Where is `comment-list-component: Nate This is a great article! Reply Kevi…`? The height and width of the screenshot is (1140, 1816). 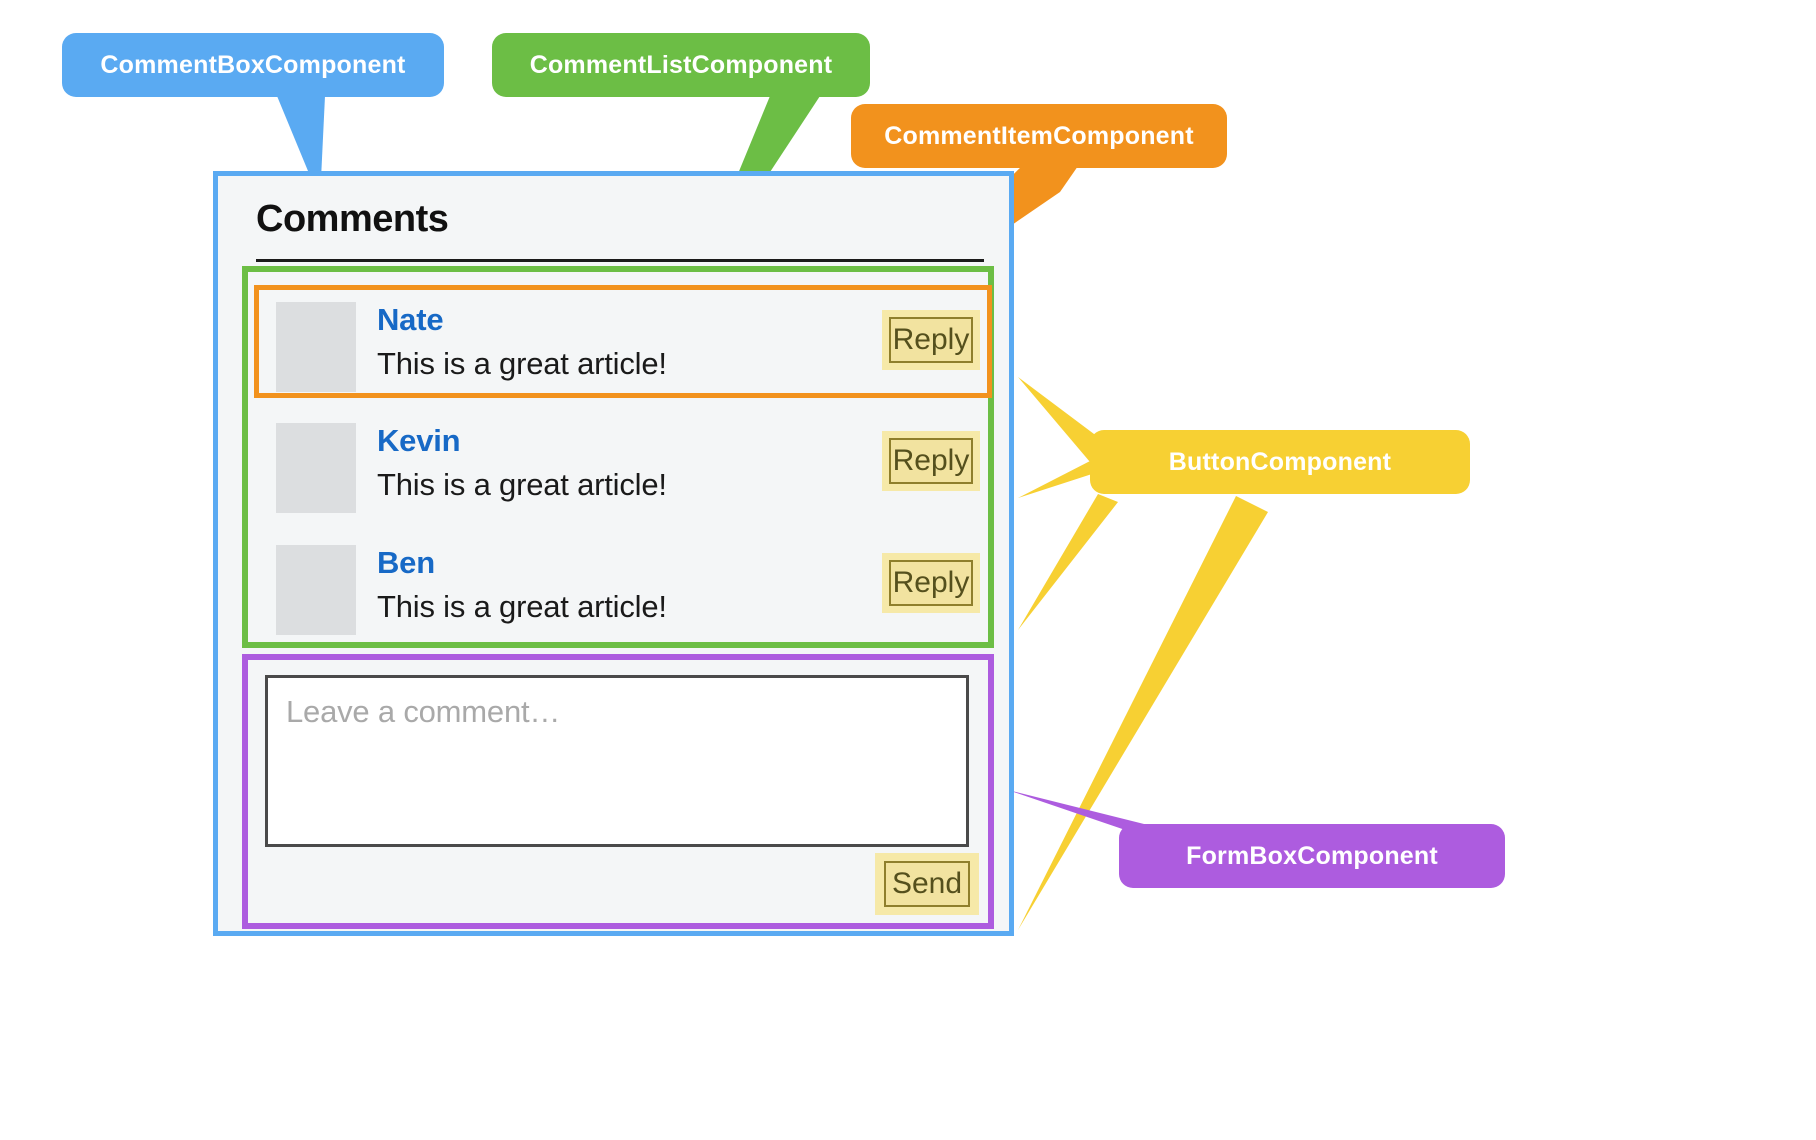 comment-list-component: Nate This is a great article! Reply Kevi… is located at coordinates (618, 457).